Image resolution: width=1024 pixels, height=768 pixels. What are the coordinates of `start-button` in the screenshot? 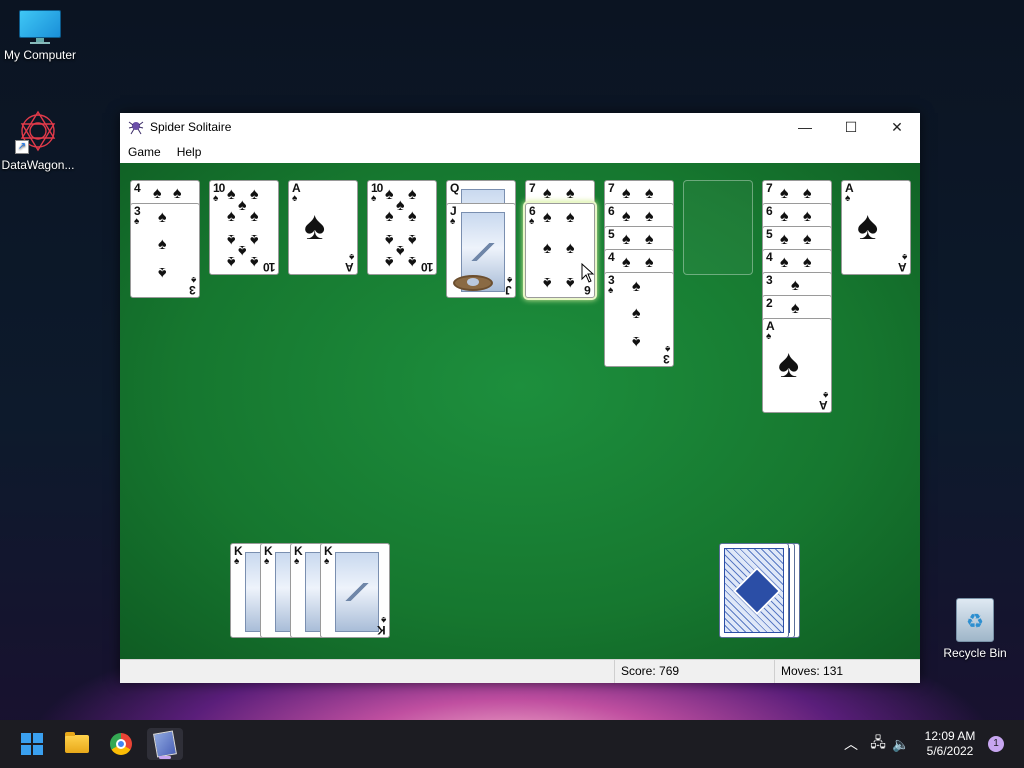 It's located at (32, 744).